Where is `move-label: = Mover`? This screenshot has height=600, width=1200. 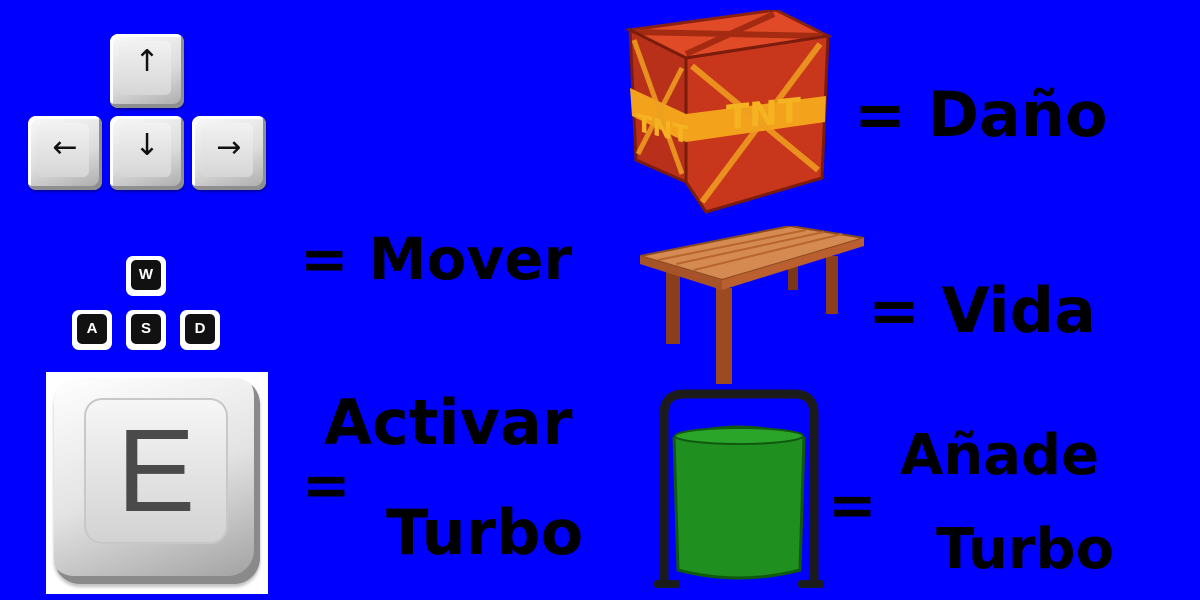
move-label: = Mover is located at coordinates (436, 259).